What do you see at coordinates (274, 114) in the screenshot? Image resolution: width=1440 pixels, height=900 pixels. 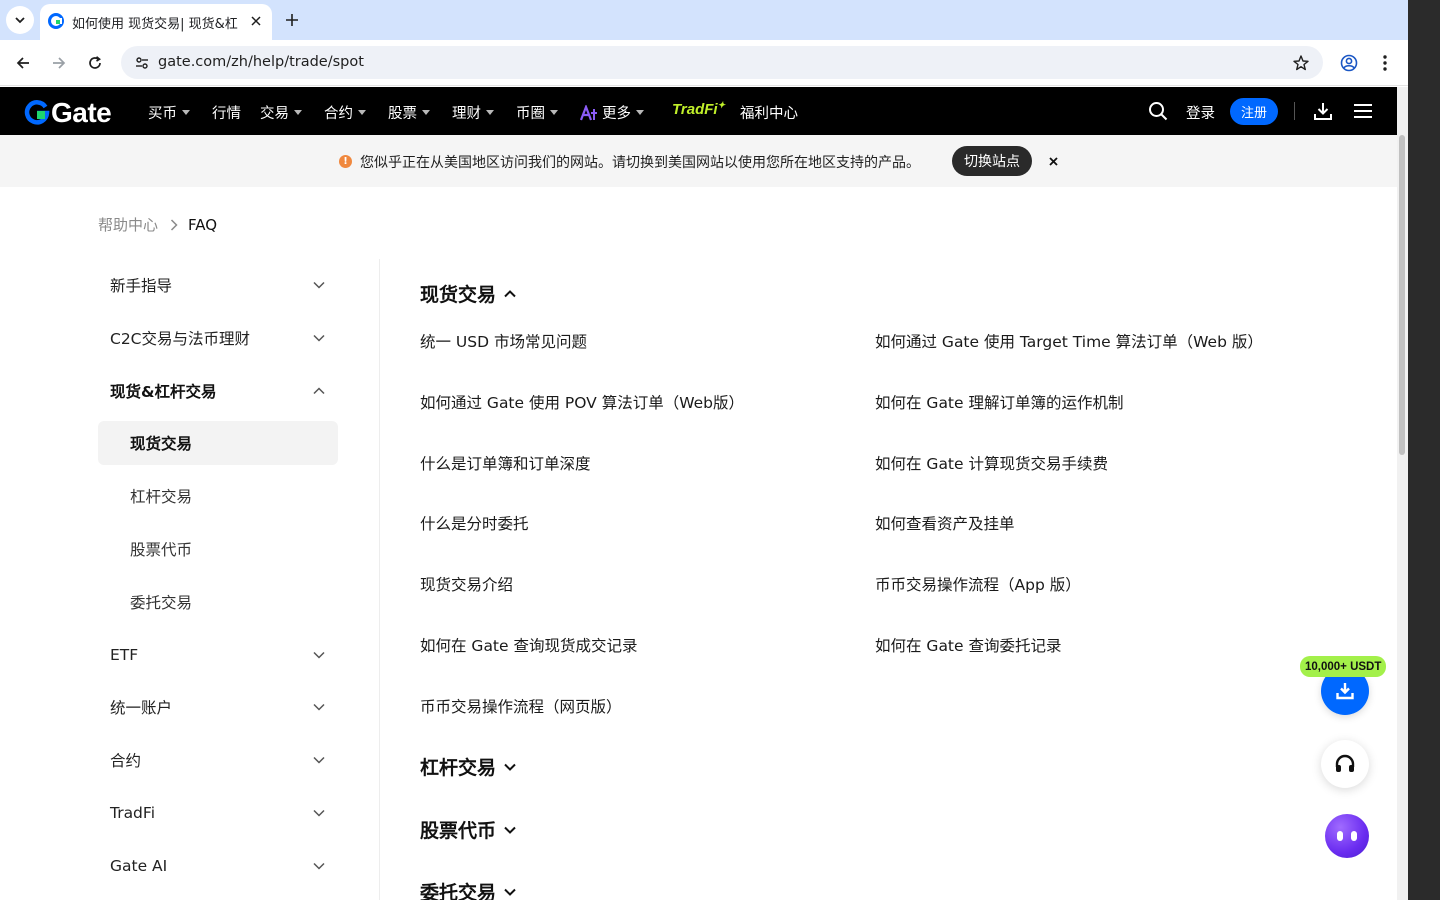 I see `nav-label: 交易` at bounding box center [274, 114].